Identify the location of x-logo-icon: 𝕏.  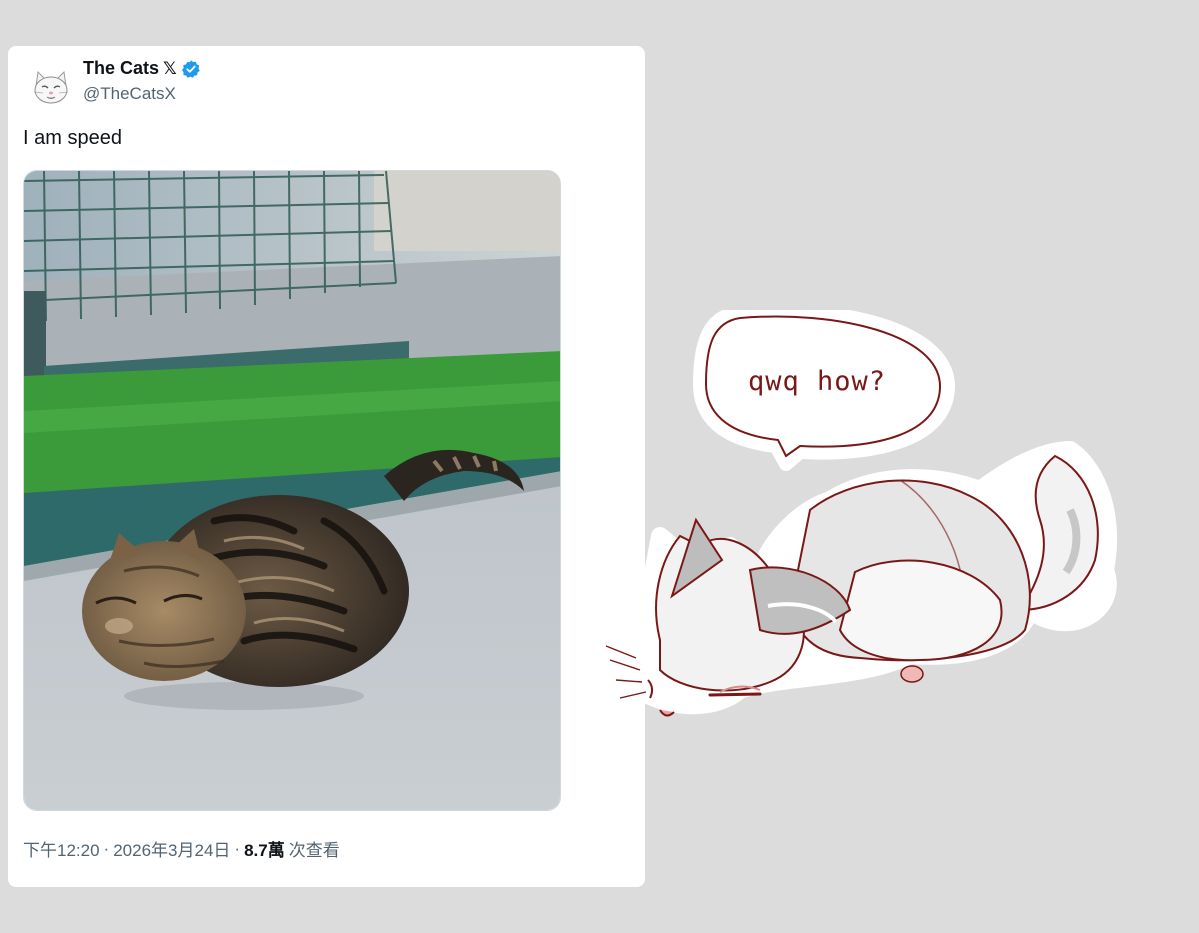
(170, 68).